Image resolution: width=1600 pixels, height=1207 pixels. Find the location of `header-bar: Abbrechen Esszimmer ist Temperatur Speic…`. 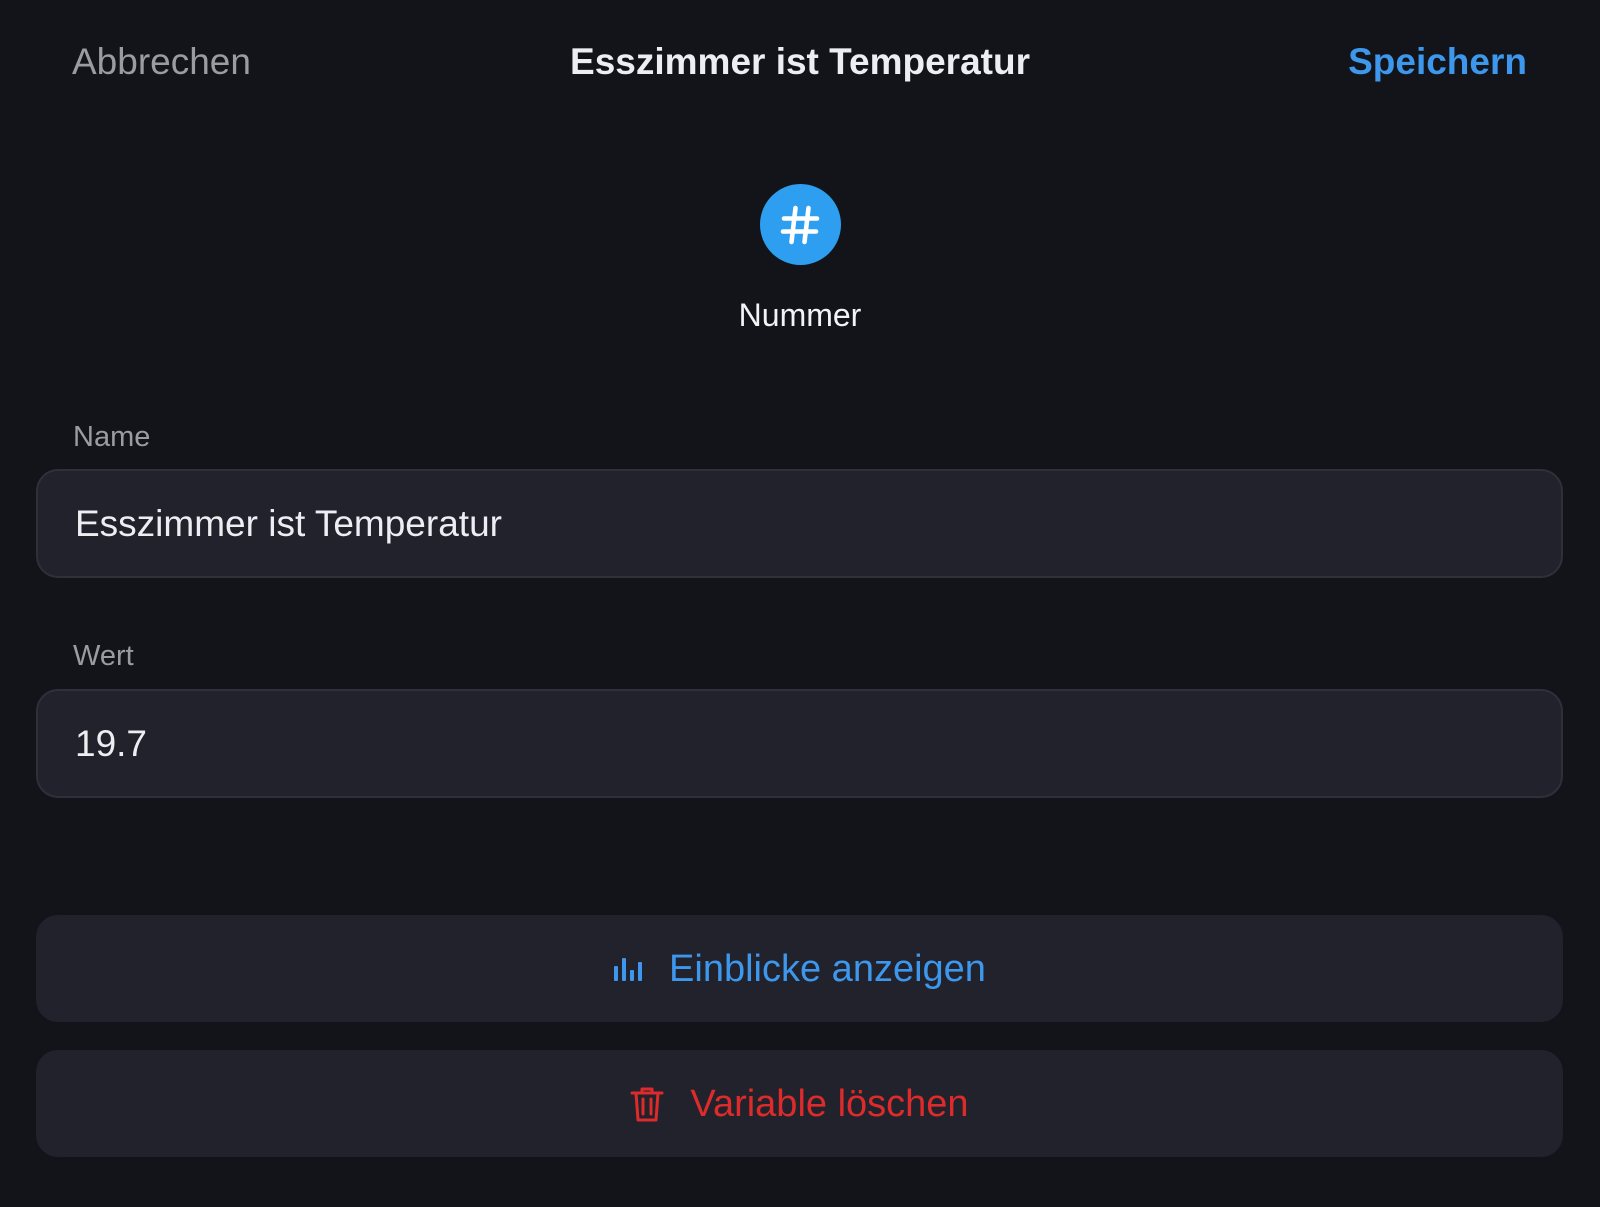

header-bar: Abbrechen Esszimmer ist Temperatur Speic… is located at coordinates (800, 63).